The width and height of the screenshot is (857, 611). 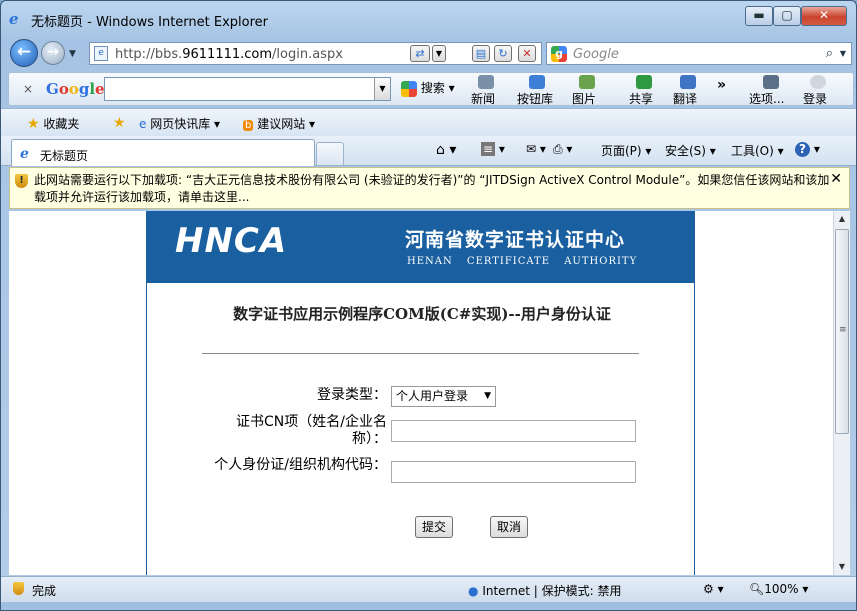 What do you see at coordinates (842, 219) in the screenshot?
I see `scroll-up-icon: ▲` at bounding box center [842, 219].